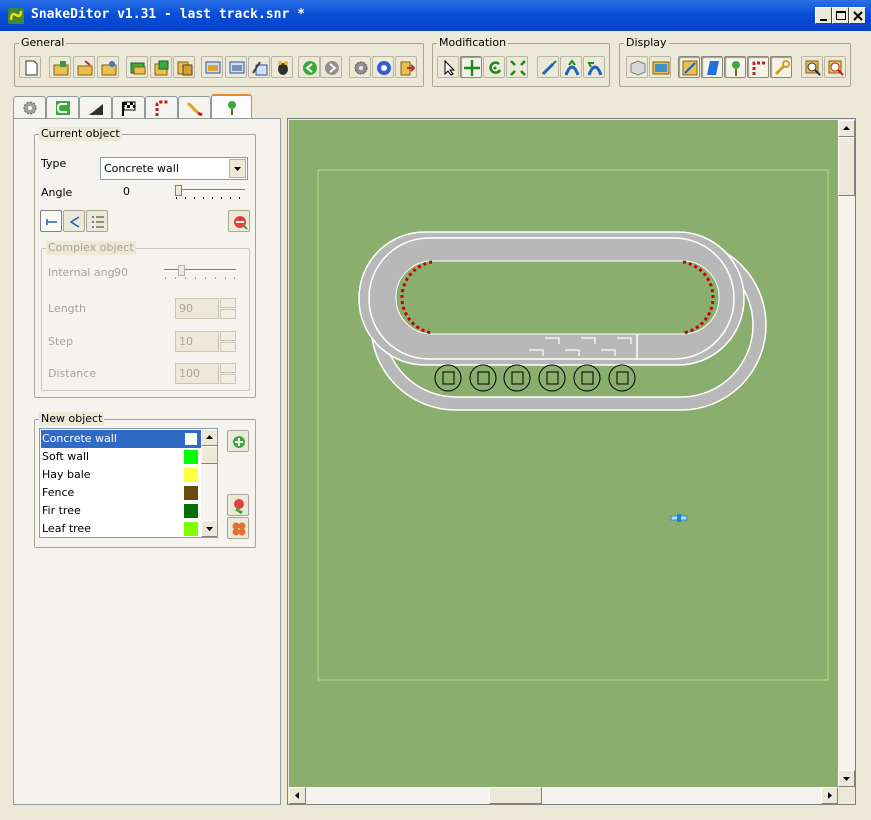  Describe the element at coordinates (594, 67) in the screenshot. I see `ramp-button` at that location.